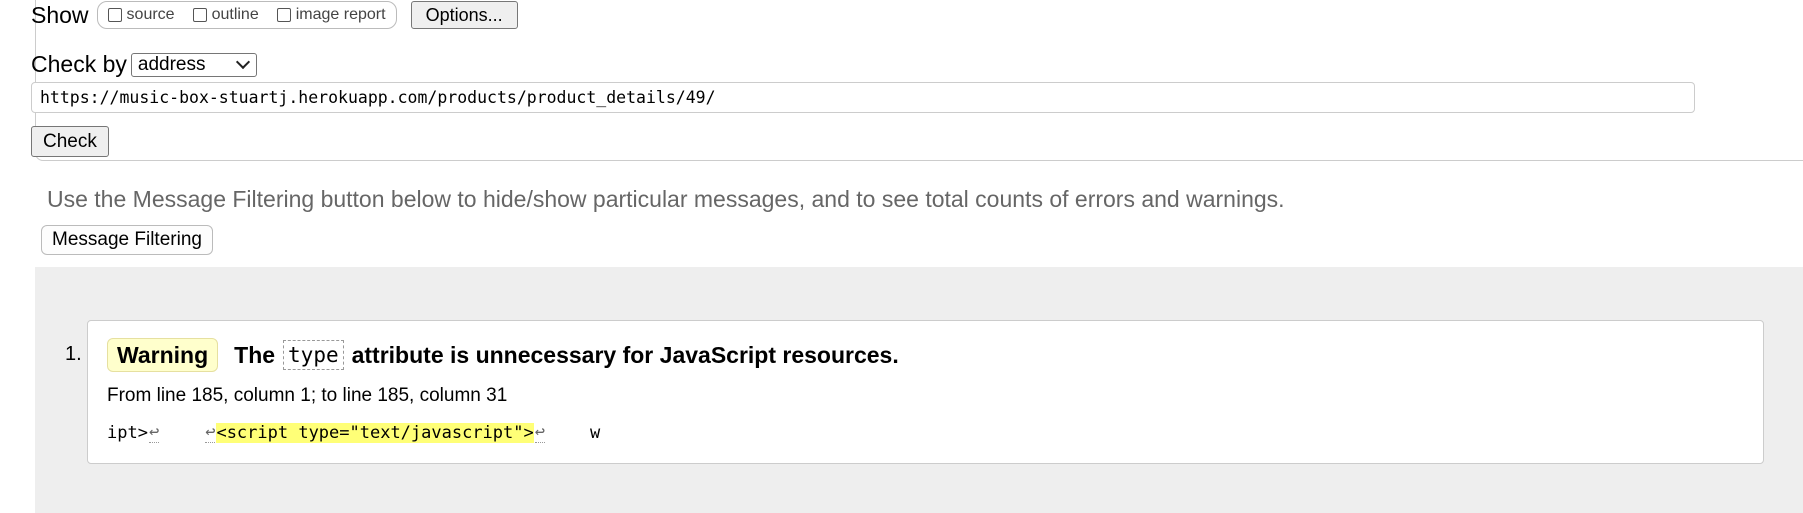  Describe the element at coordinates (127, 240) in the screenshot. I see `message-filtering-button: Message Filtering` at that location.